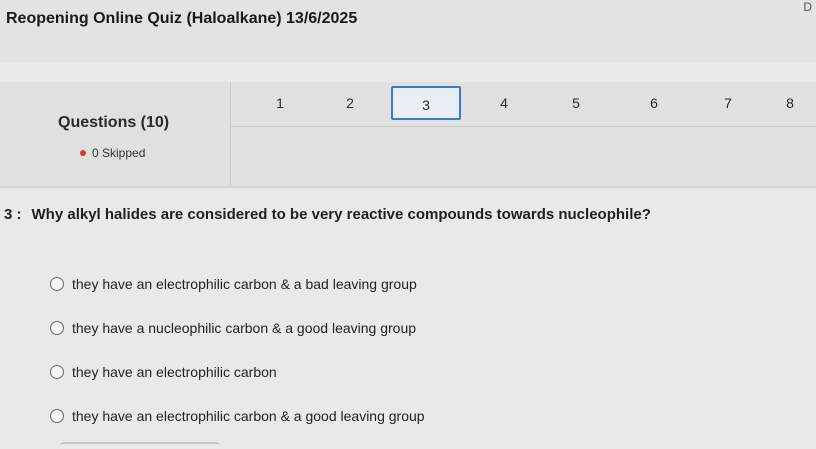 The width and height of the screenshot is (816, 449). I want to click on answer-option-label: they have an electrophilic carbon, so click(174, 372).